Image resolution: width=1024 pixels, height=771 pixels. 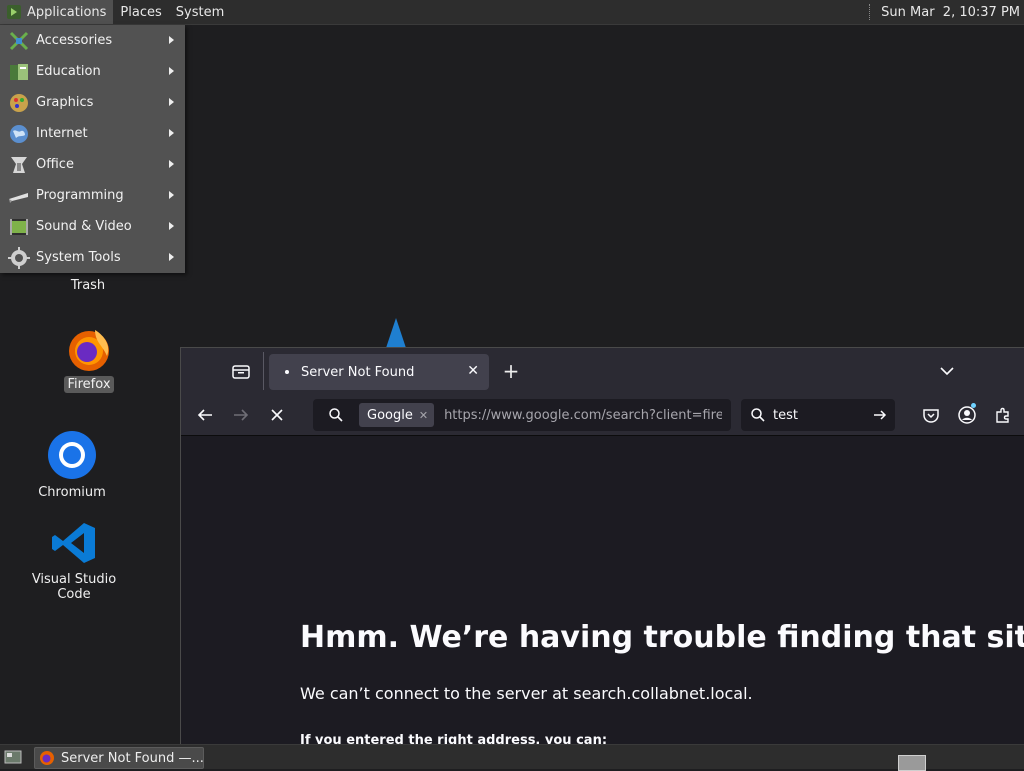 What do you see at coordinates (80, 195) in the screenshot?
I see `menu-item-label: Programming` at bounding box center [80, 195].